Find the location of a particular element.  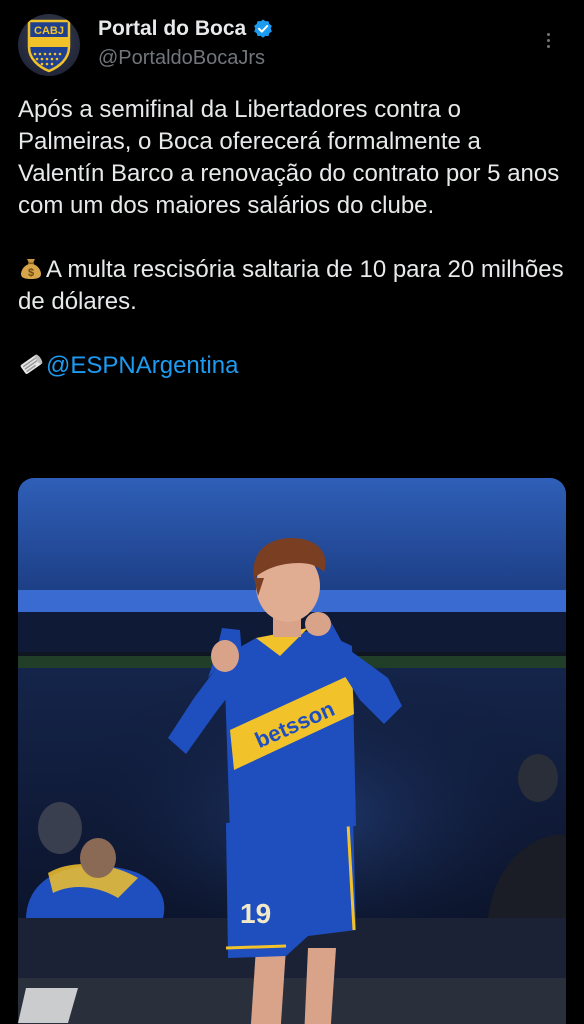

author-display-name-row: Portal do Boca is located at coordinates (186, 29).